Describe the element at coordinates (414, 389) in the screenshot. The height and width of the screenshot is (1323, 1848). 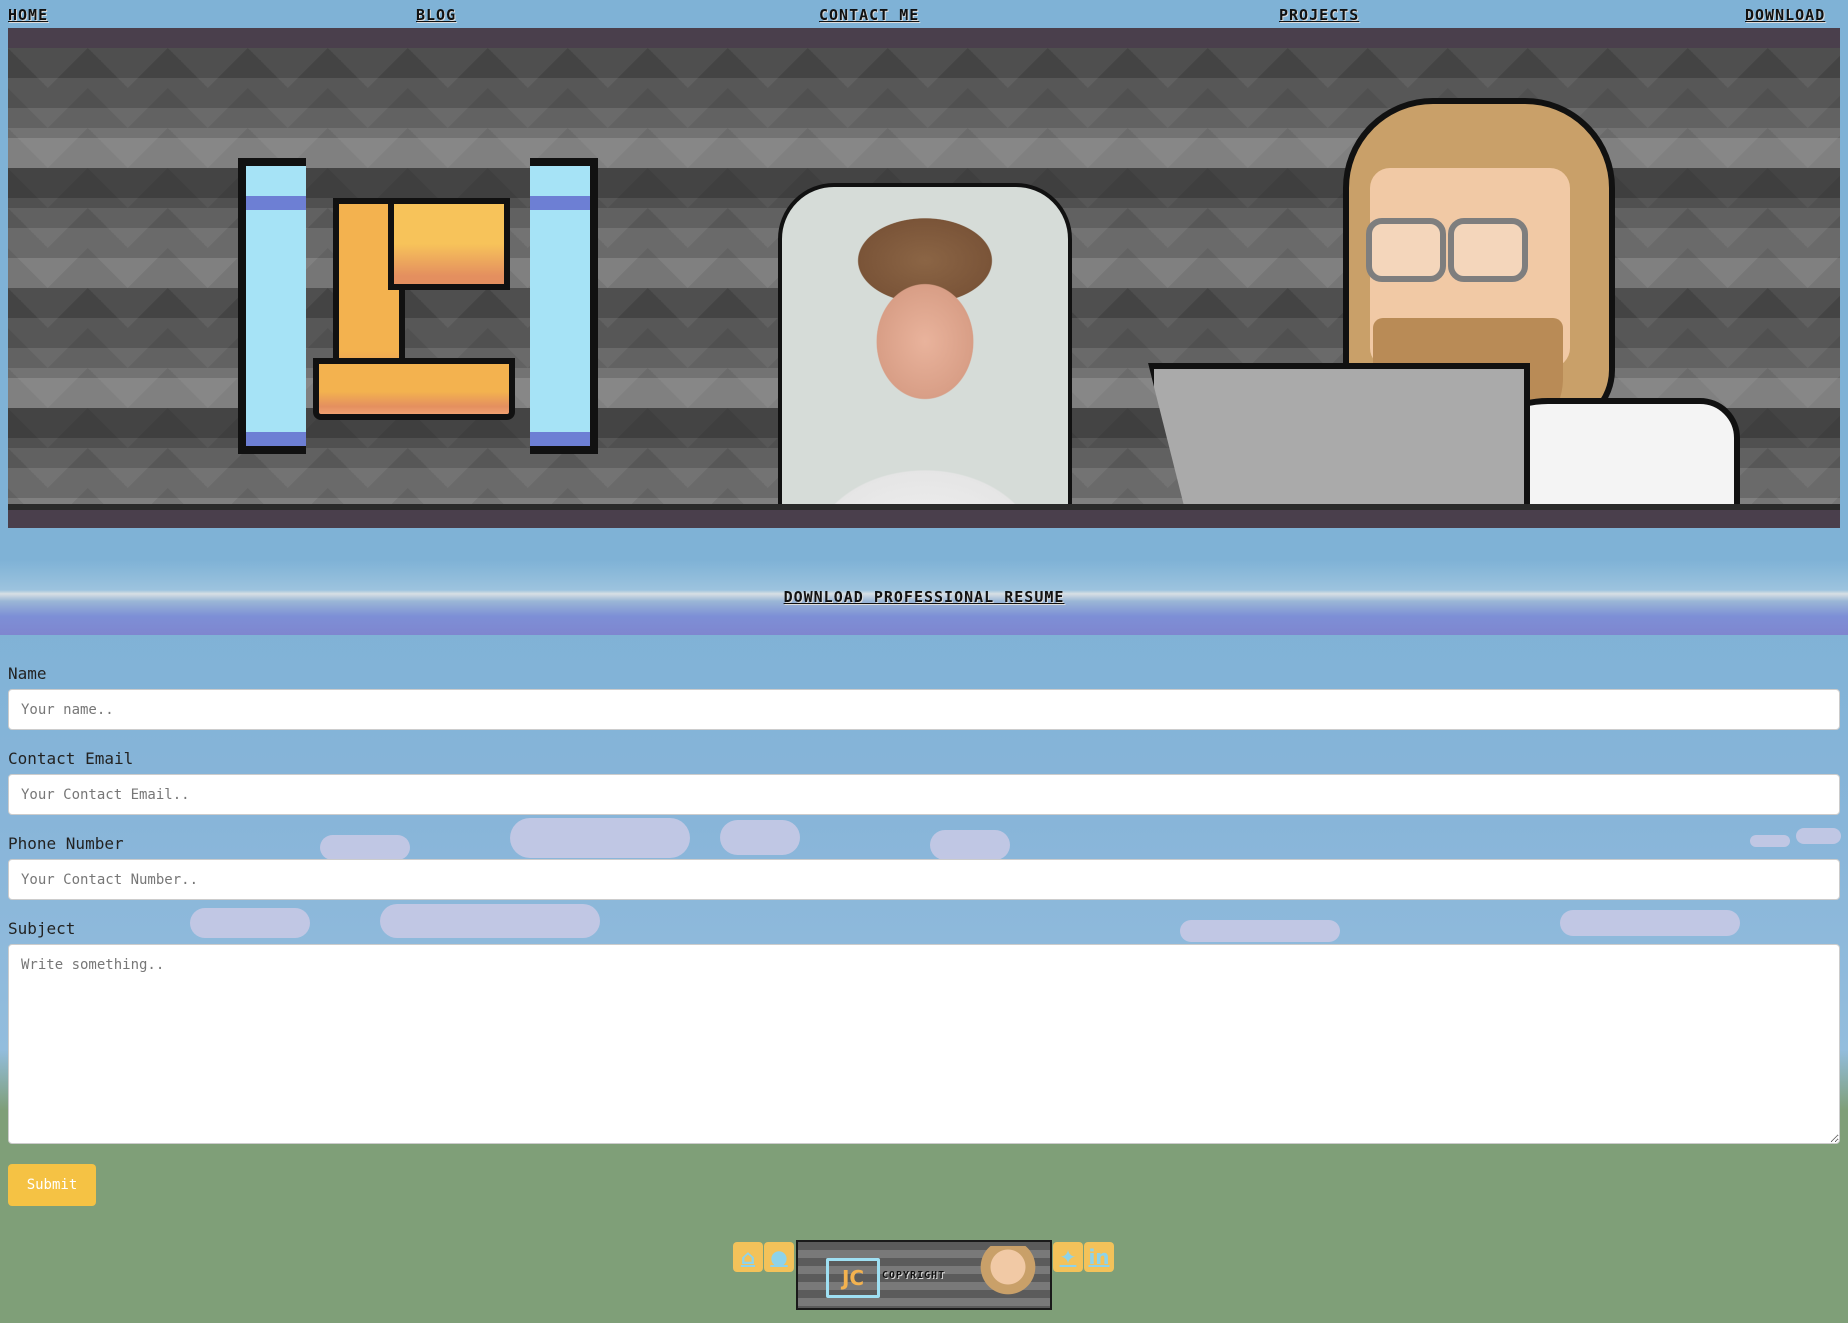
I see `logo-letter-base` at that location.